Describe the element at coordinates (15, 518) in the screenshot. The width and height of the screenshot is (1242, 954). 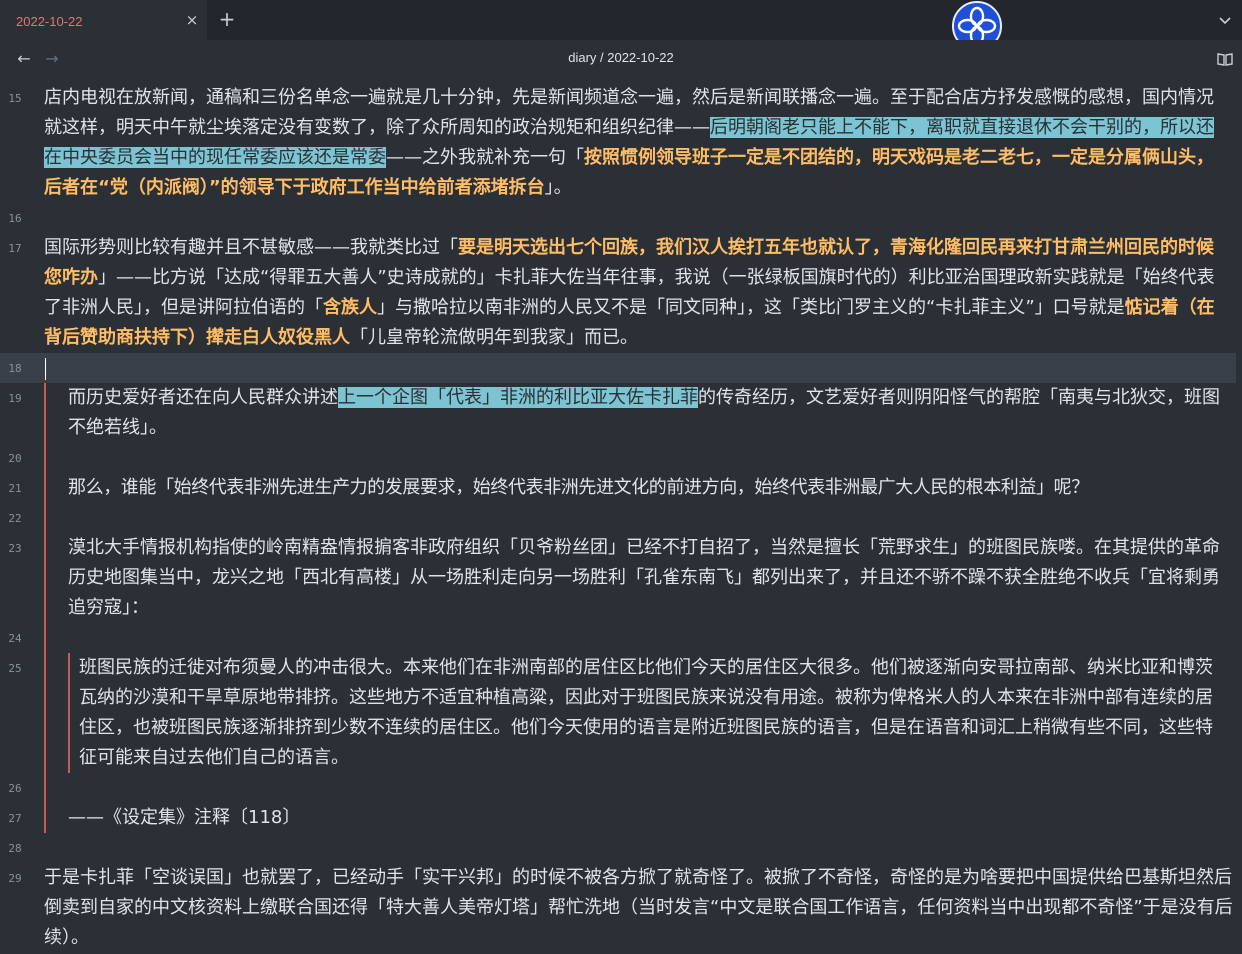
I see `line-number: 22` at that location.